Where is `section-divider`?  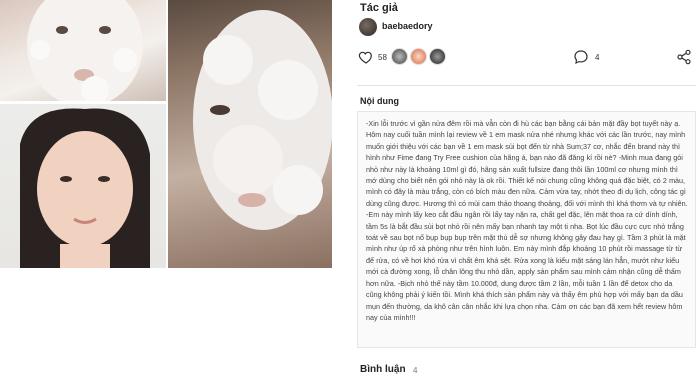
section-divider is located at coordinates (526, 85).